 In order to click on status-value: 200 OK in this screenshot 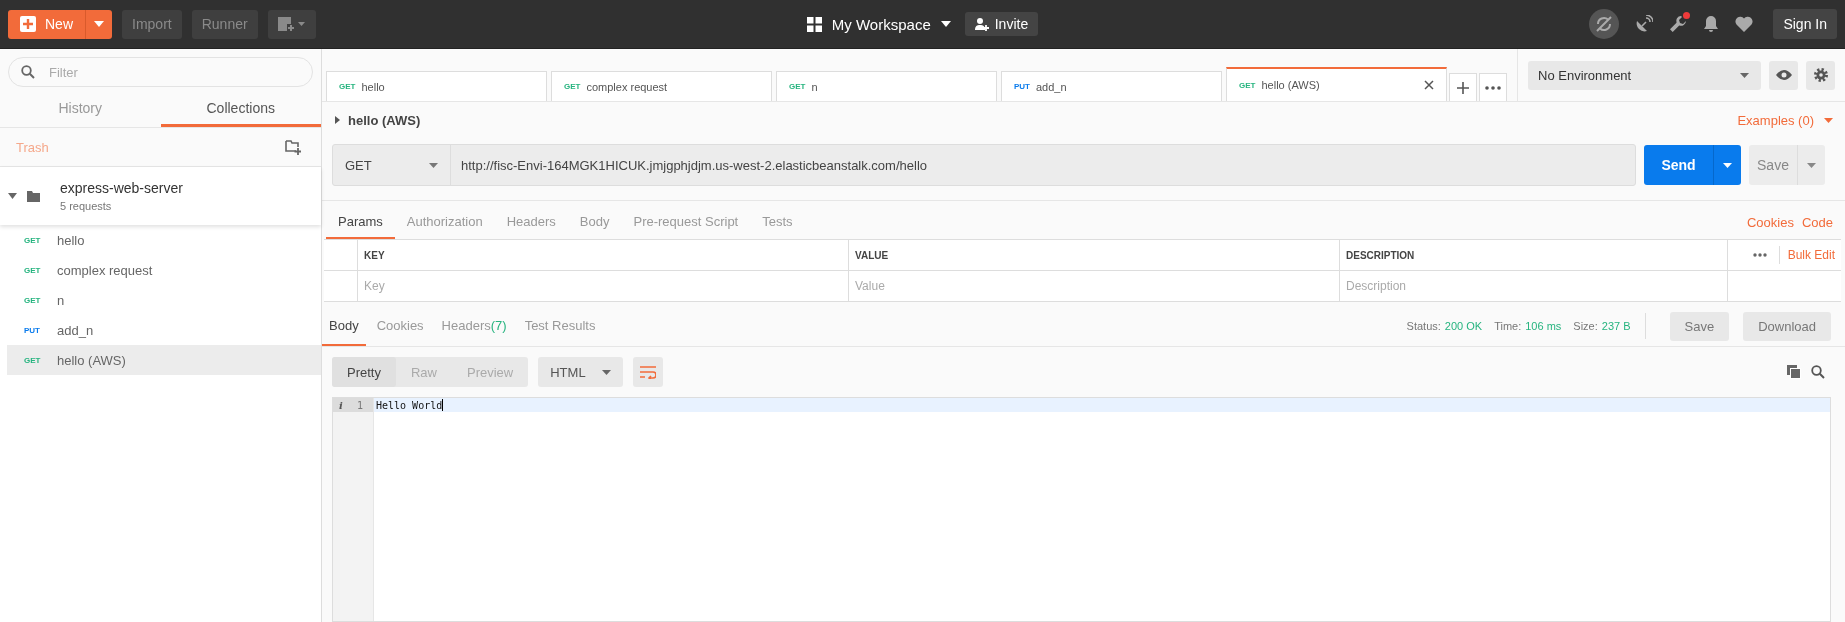, I will do `click(1463, 326)`.